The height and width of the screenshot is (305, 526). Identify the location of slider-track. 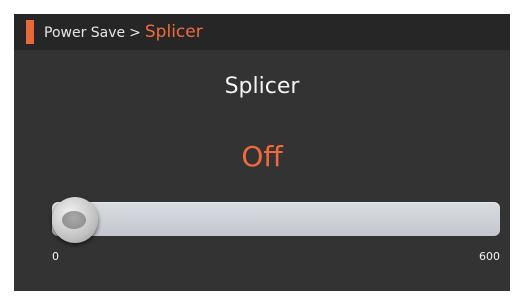
(276, 219).